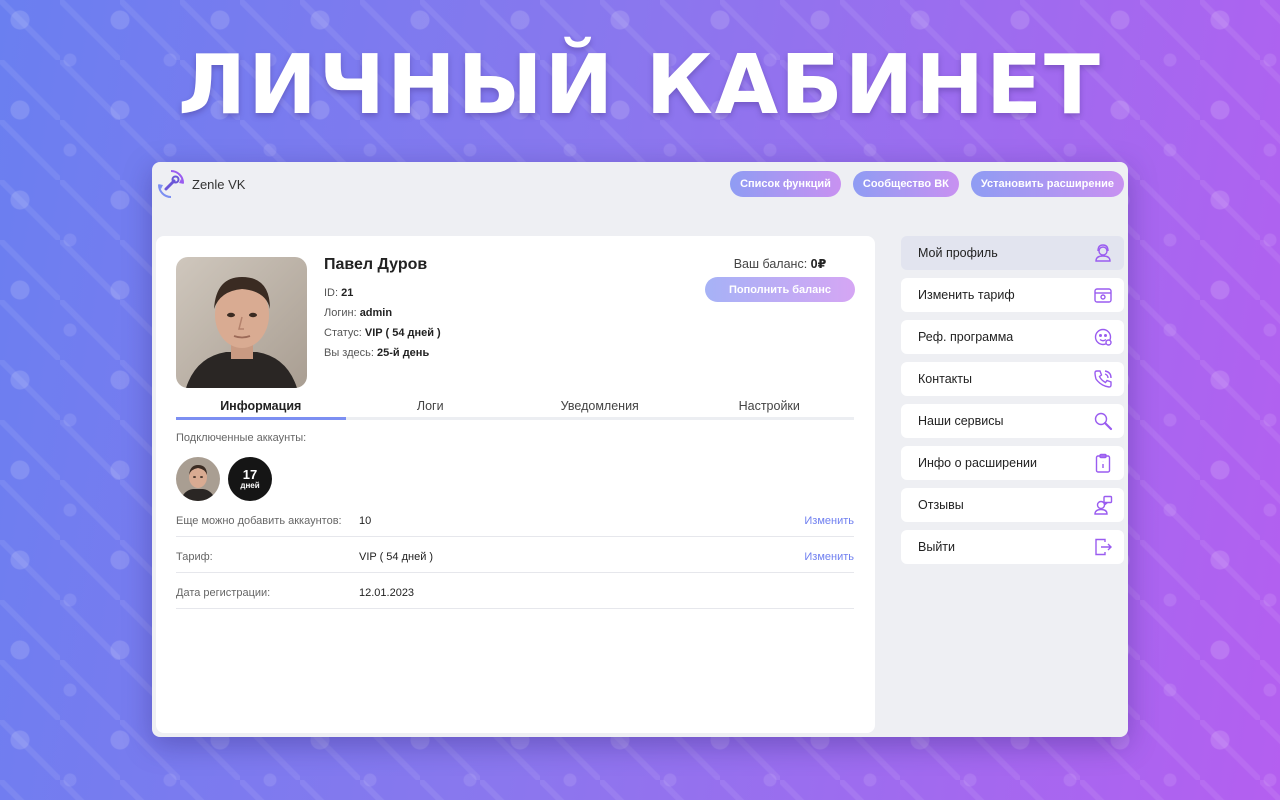 This screenshot has width=1280, height=800. Describe the element at coordinates (241, 438) in the screenshot. I see `connected-accounts-label: Подключенные аккаунты:` at that location.